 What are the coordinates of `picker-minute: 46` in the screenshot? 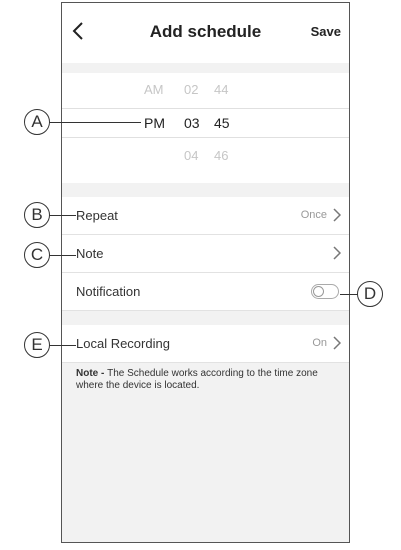 It's located at (221, 155).